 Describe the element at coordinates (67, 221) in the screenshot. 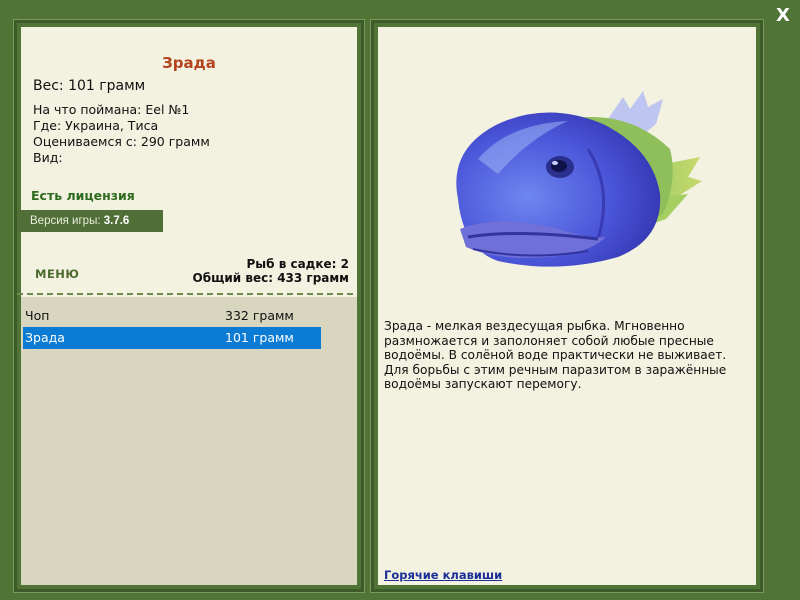

I see `version-label: Версия игры:` at that location.